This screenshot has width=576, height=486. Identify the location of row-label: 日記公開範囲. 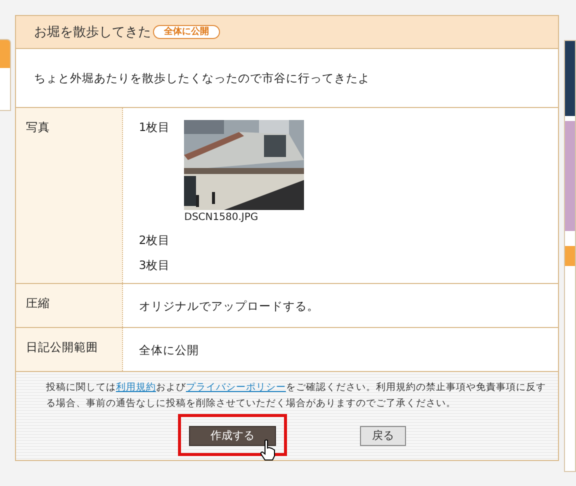
(69, 349).